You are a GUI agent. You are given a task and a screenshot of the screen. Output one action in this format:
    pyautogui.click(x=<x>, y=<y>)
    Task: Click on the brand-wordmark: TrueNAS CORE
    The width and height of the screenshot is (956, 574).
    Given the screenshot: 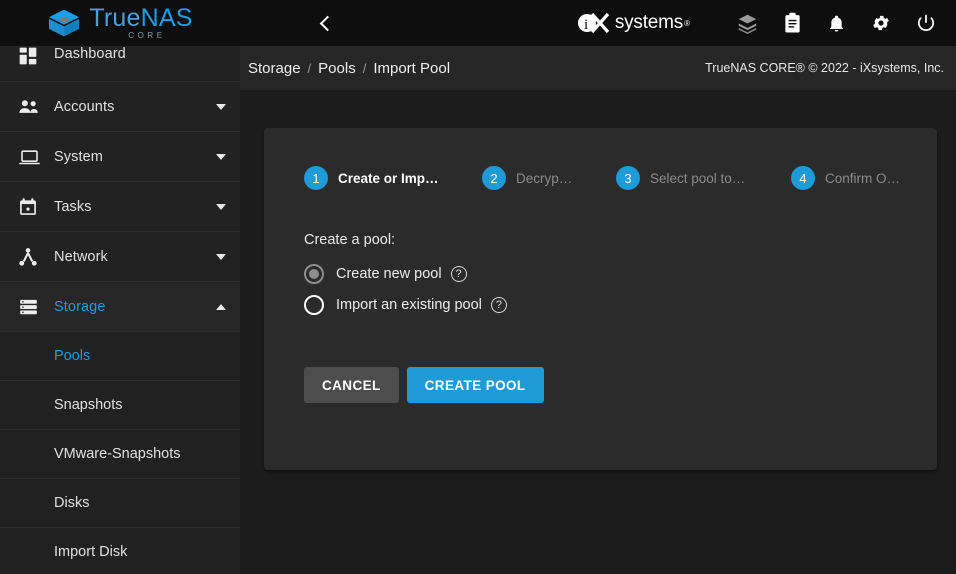 What is the action you would take?
    pyautogui.click(x=140, y=23)
    